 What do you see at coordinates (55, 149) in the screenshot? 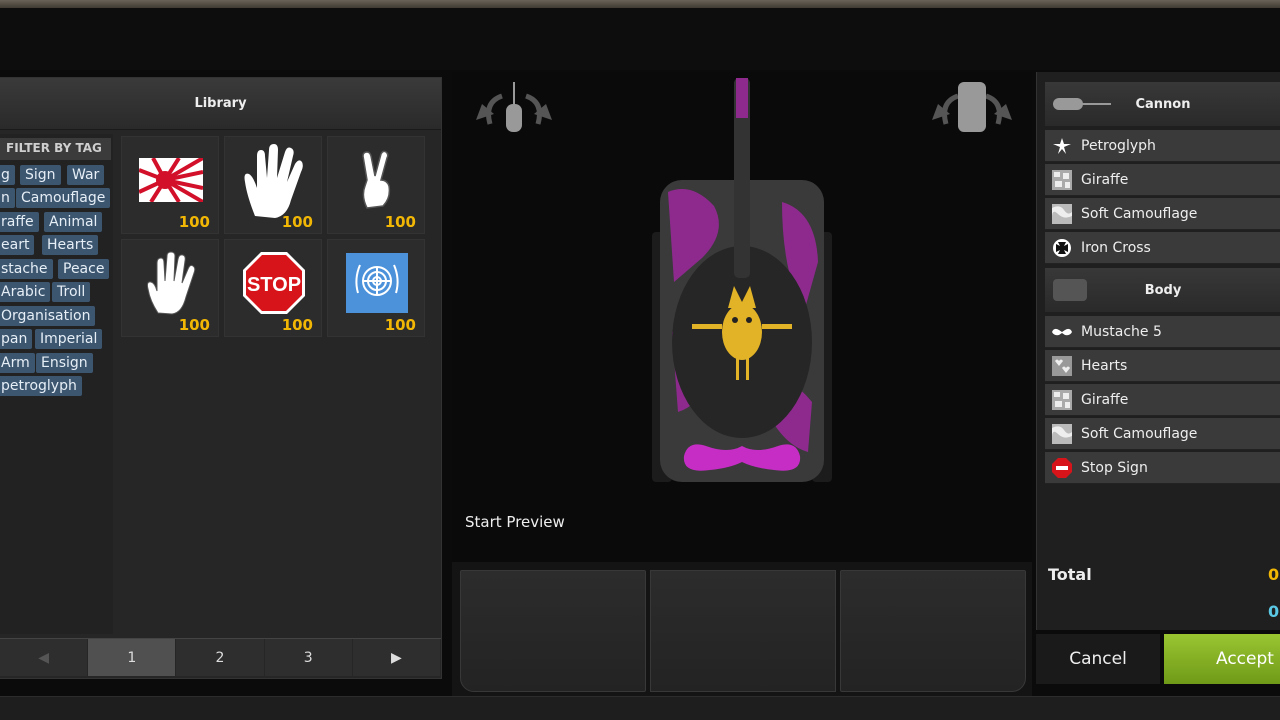
I see `filter-title: FILTER BY TAG` at bounding box center [55, 149].